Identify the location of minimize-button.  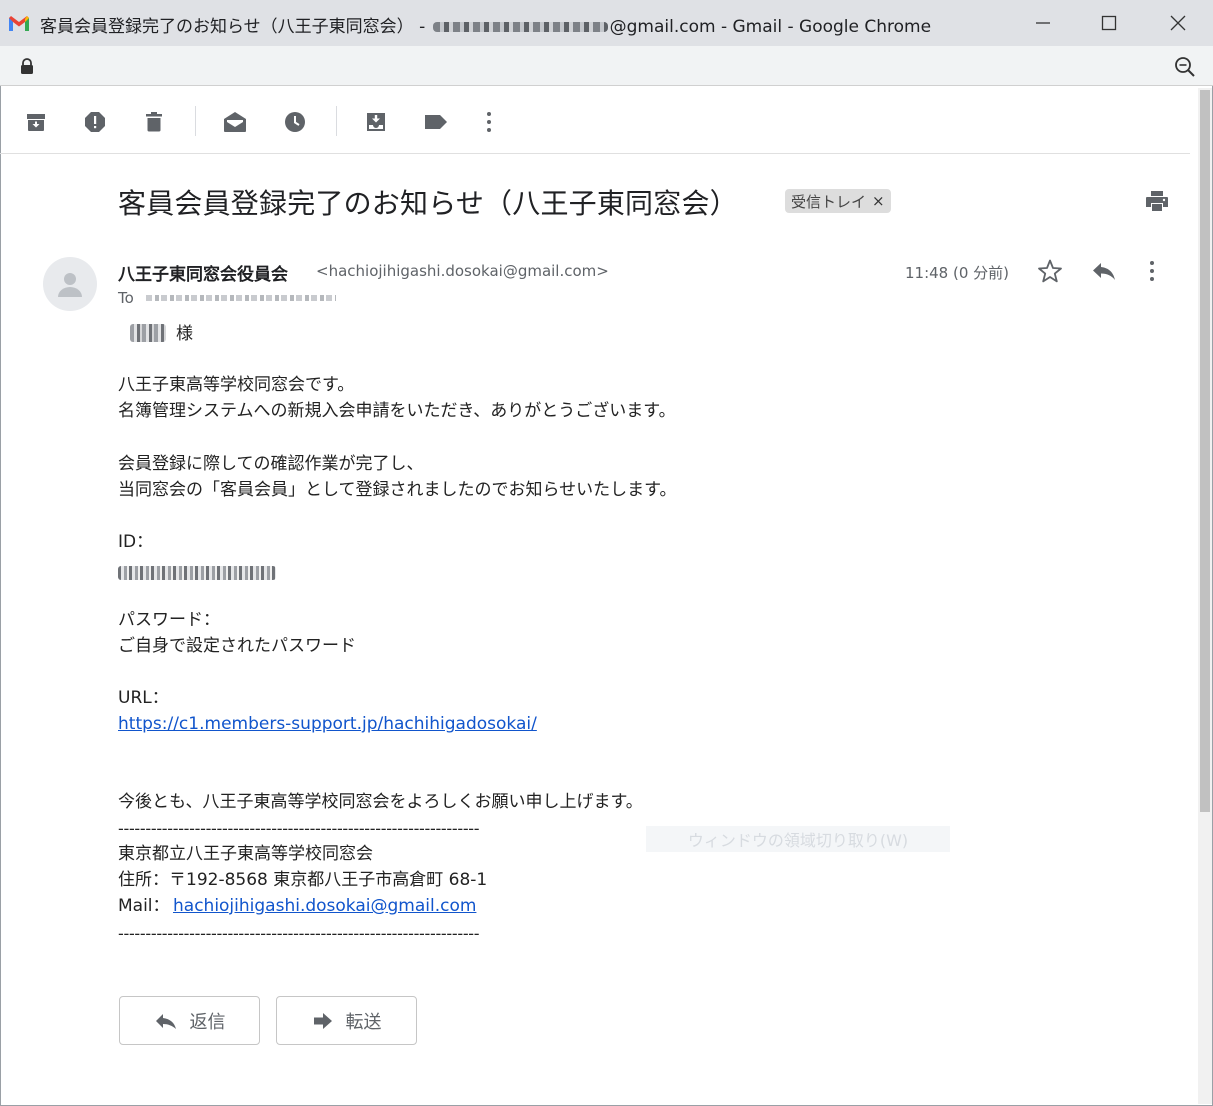
(1043, 23).